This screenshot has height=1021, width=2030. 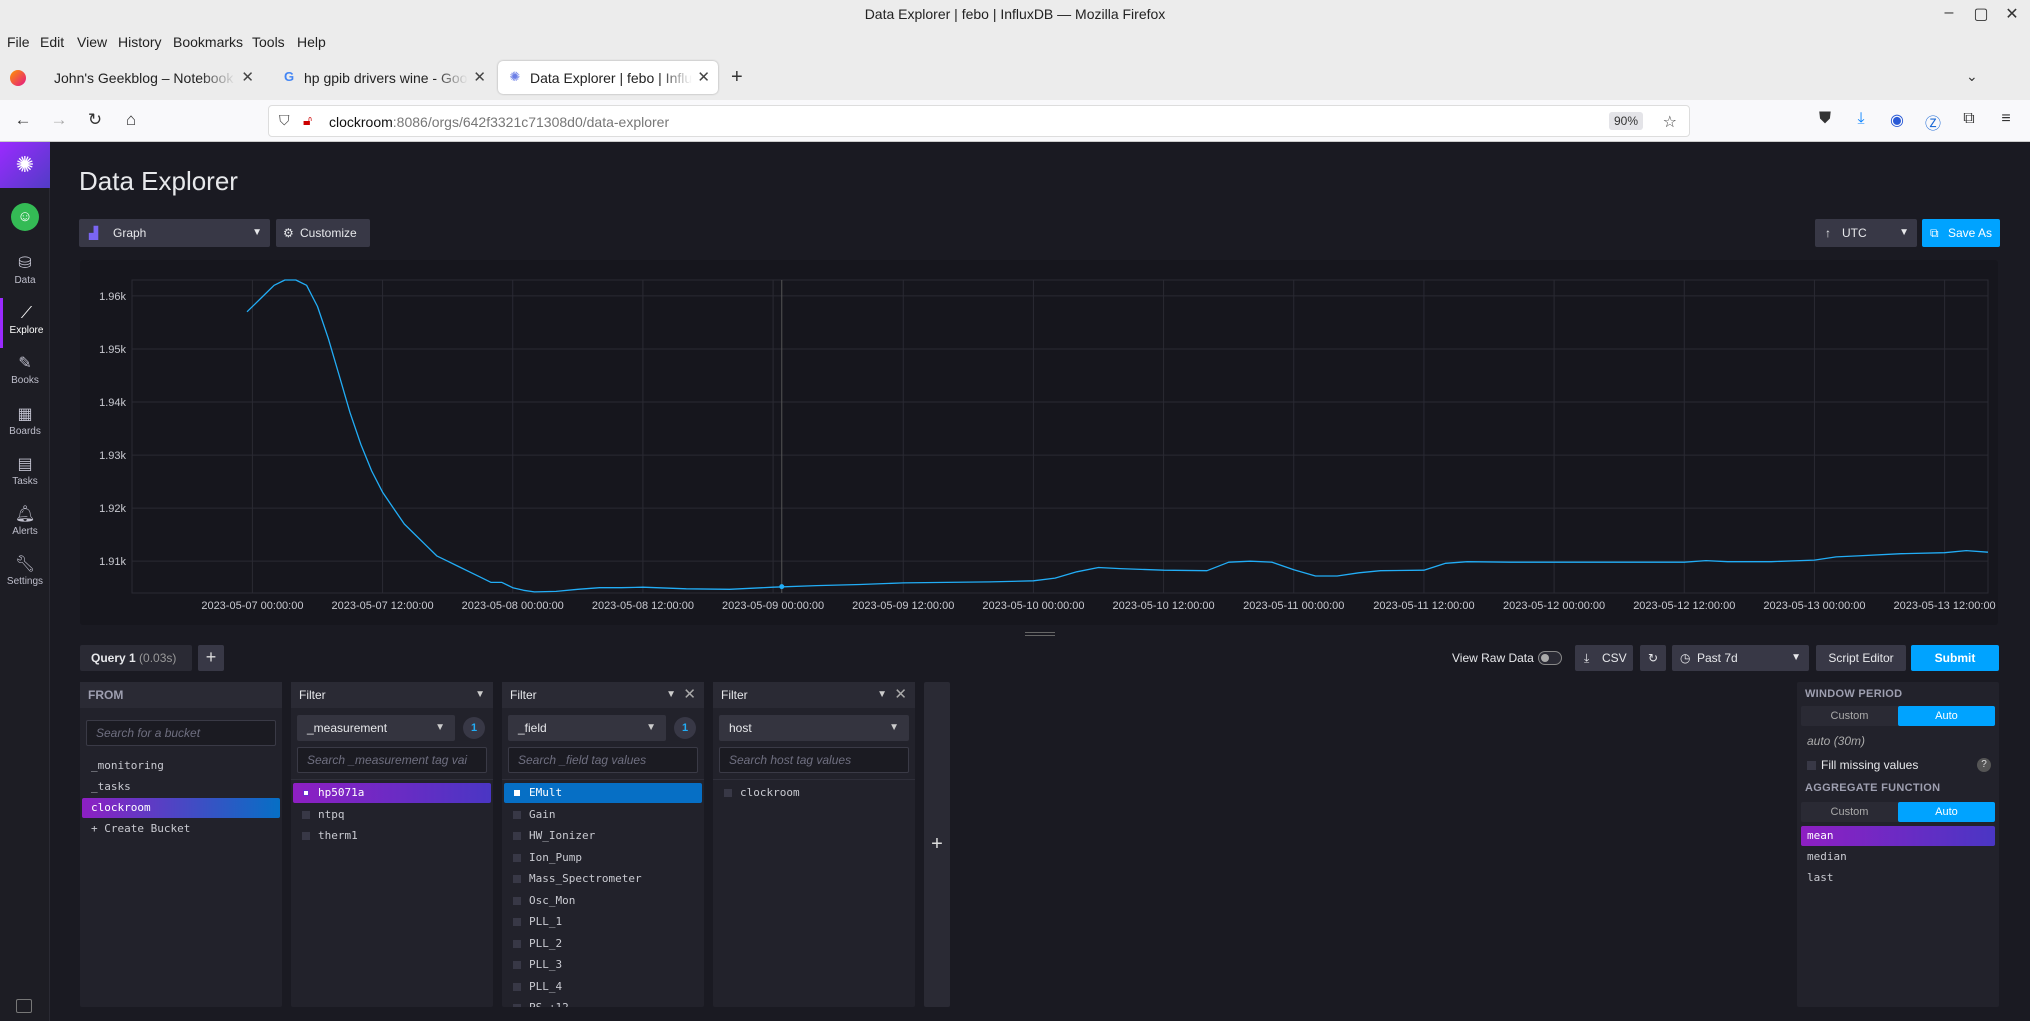 What do you see at coordinates (814, 728) in the screenshot?
I see `filter-key-dropdown: host ▼` at bounding box center [814, 728].